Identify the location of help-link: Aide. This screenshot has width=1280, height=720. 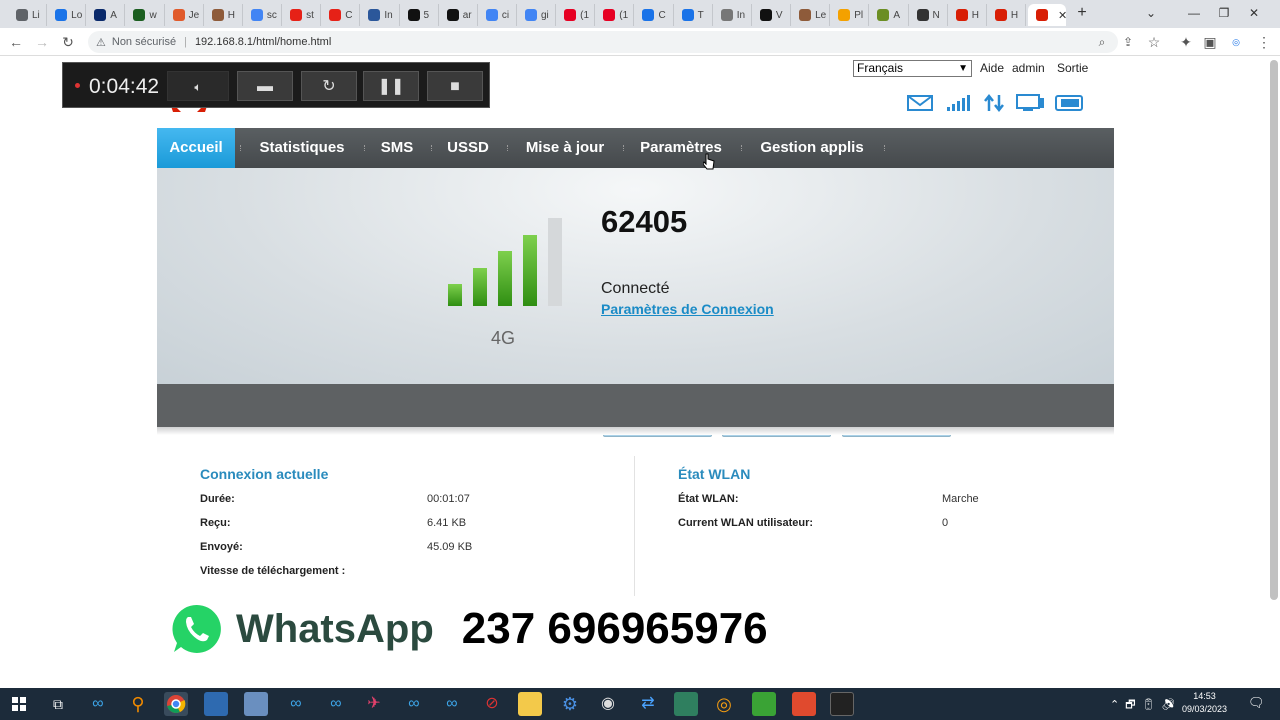
(992, 68).